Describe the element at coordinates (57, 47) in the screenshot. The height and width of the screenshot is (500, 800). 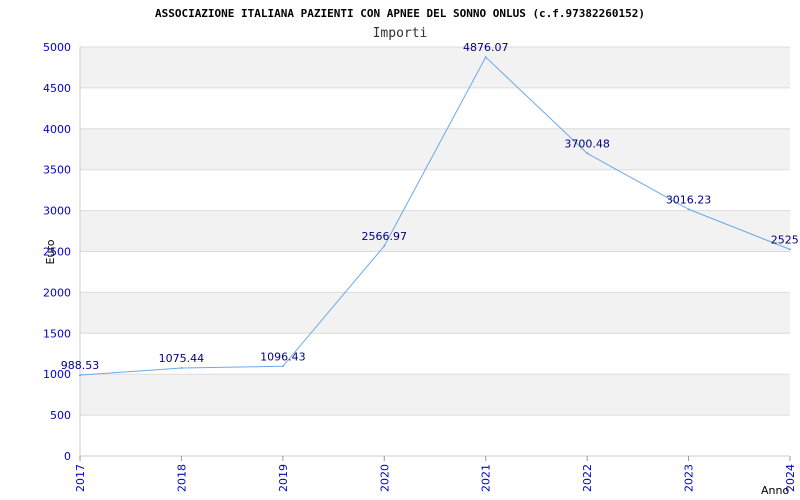
I see `y-tick-label: 5000` at that location.